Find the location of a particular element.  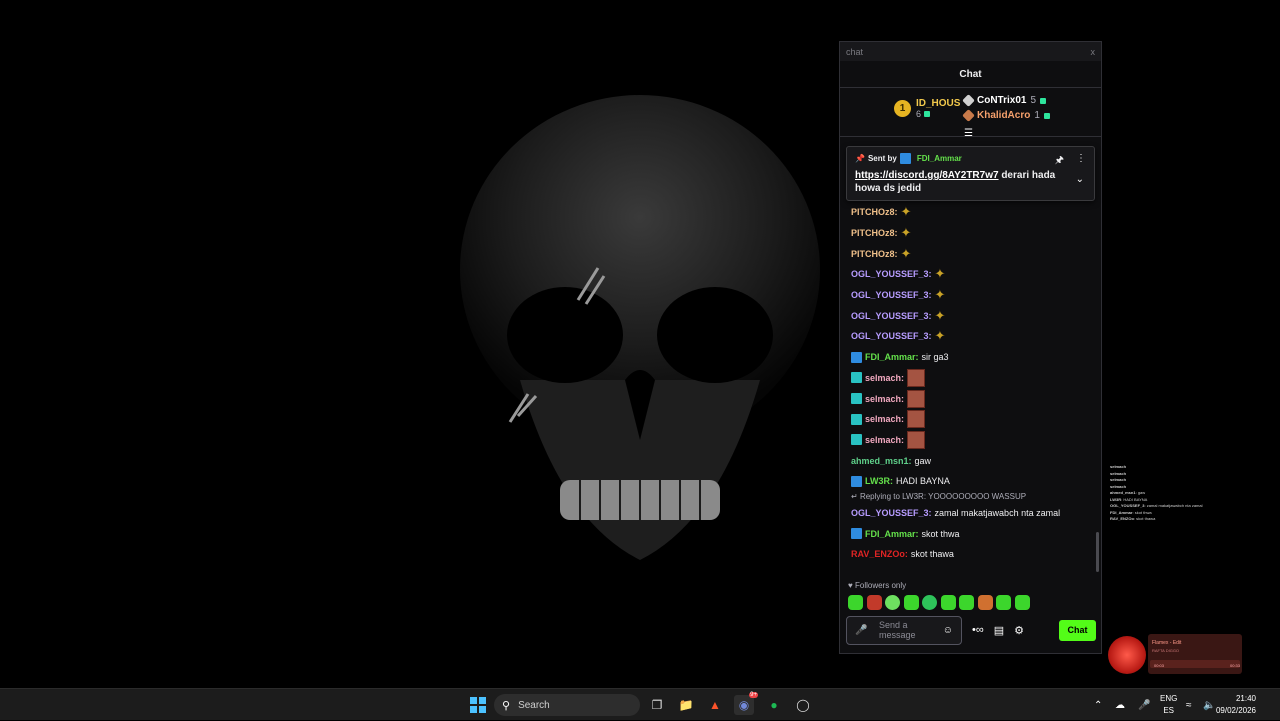

chat-header-title: Chat is located at coordinates (970, 74).